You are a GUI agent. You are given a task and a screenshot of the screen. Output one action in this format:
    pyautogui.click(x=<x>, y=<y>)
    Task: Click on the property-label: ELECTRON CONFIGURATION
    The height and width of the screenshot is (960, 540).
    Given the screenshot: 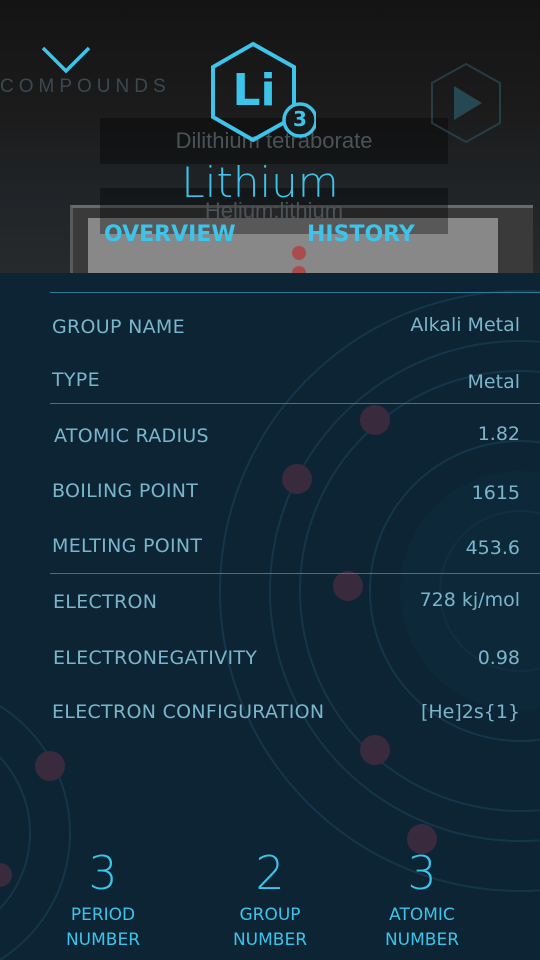 What is the action you would take?
    pyautogui.click(x=188, y=712)
    